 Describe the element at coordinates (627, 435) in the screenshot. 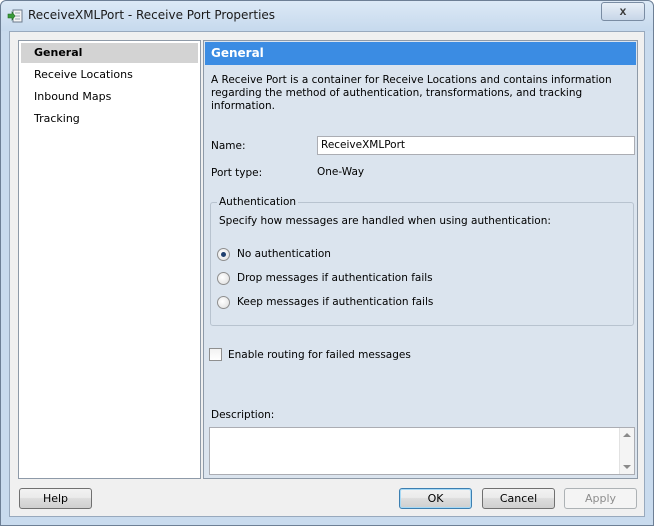

I see `scroll-up-icon` at that location.